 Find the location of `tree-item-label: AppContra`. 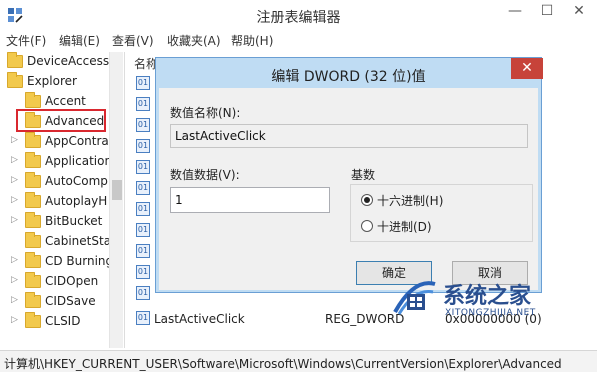

tree-item-label: AppContra is located at coordinates (77, 141).